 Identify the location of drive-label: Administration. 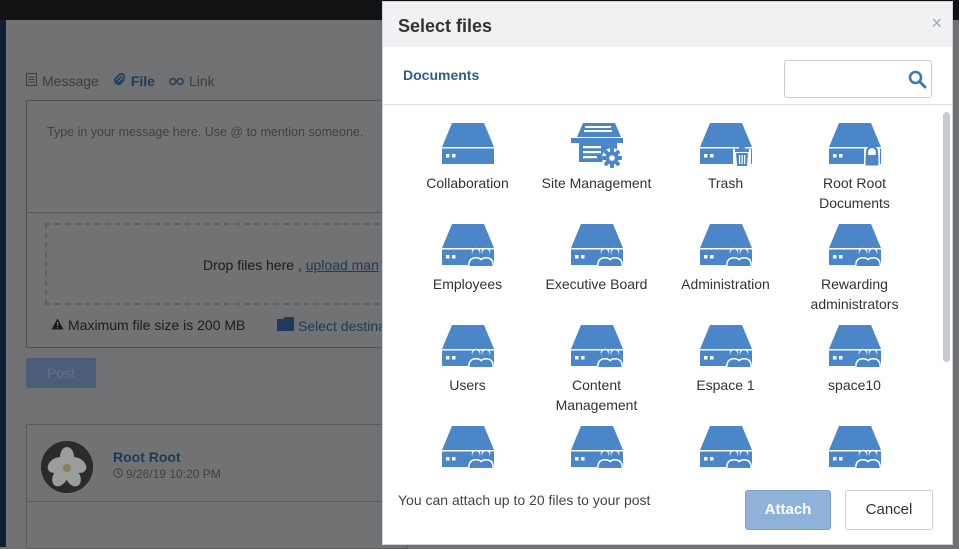
(725, 284).